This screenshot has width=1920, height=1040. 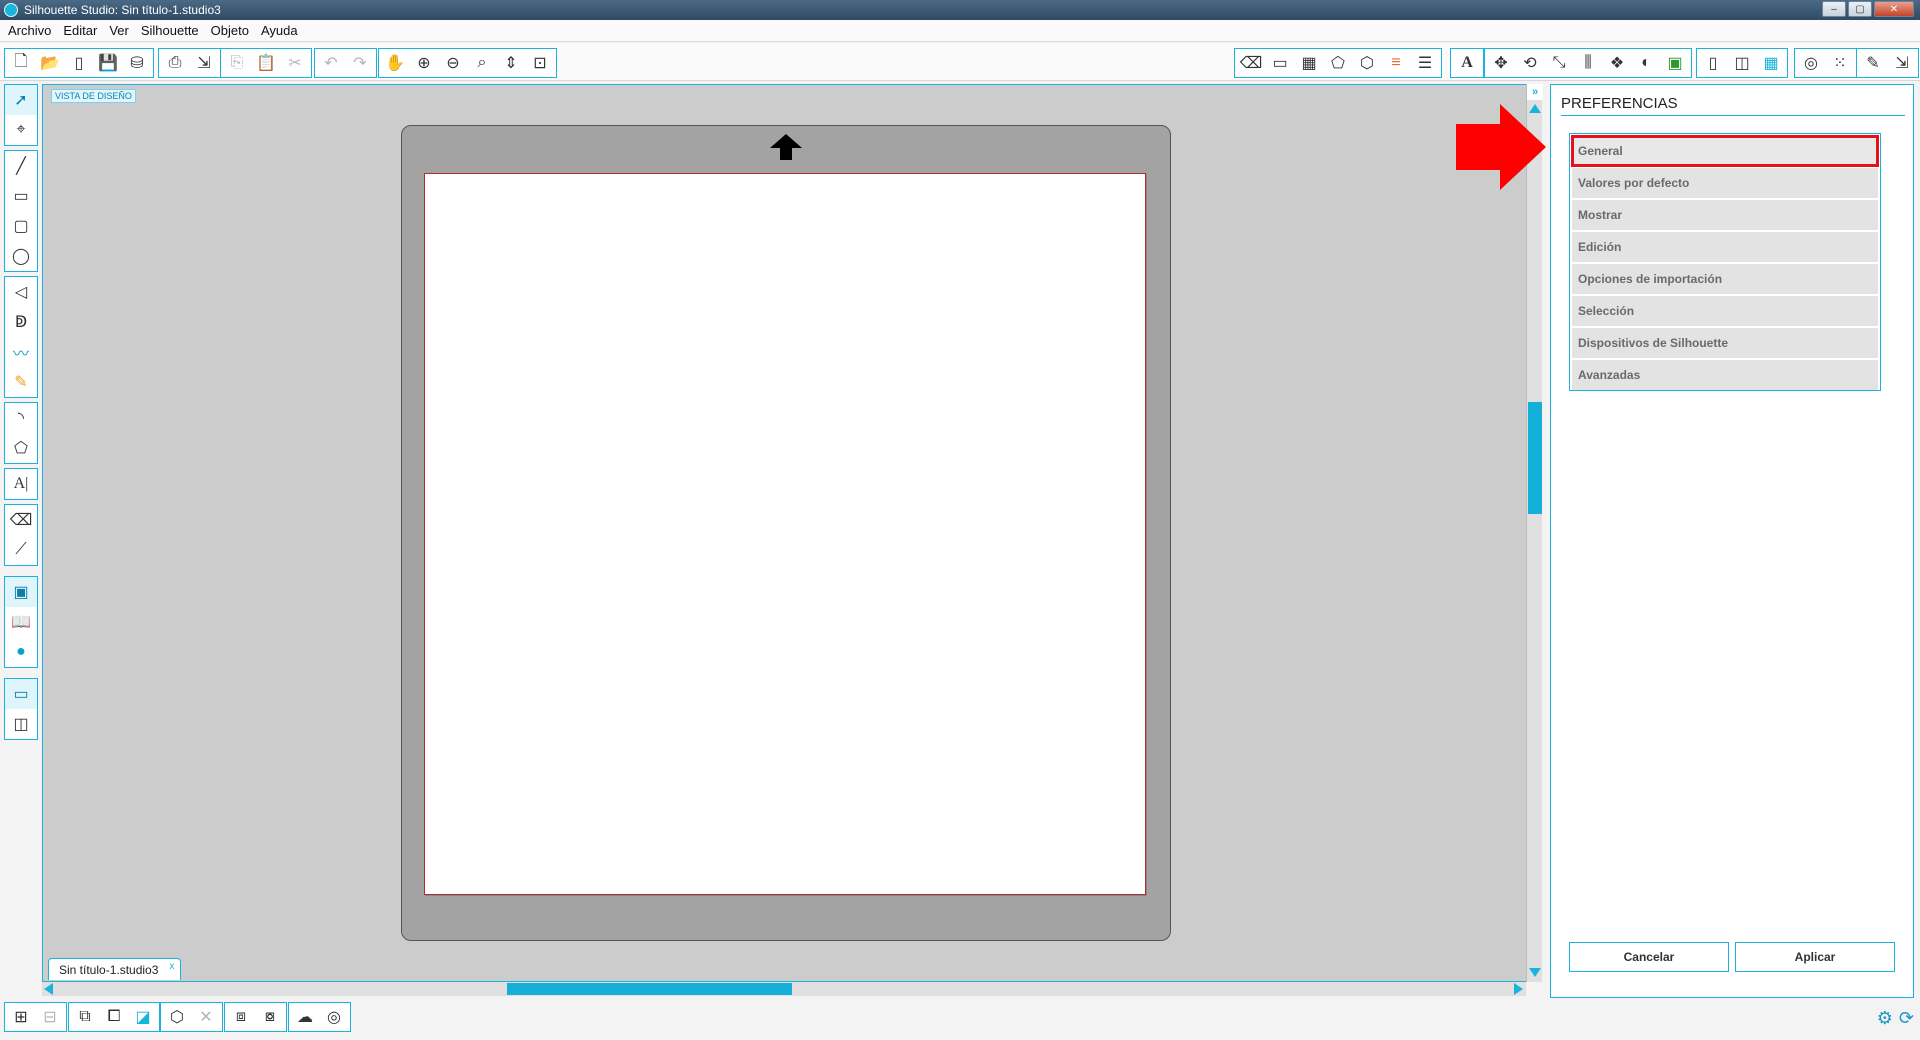 What do you see at coordinates (21, 550) in the screenshot?
I see `knife-tool-icon: ⟋` at bounding box center [21, 550].